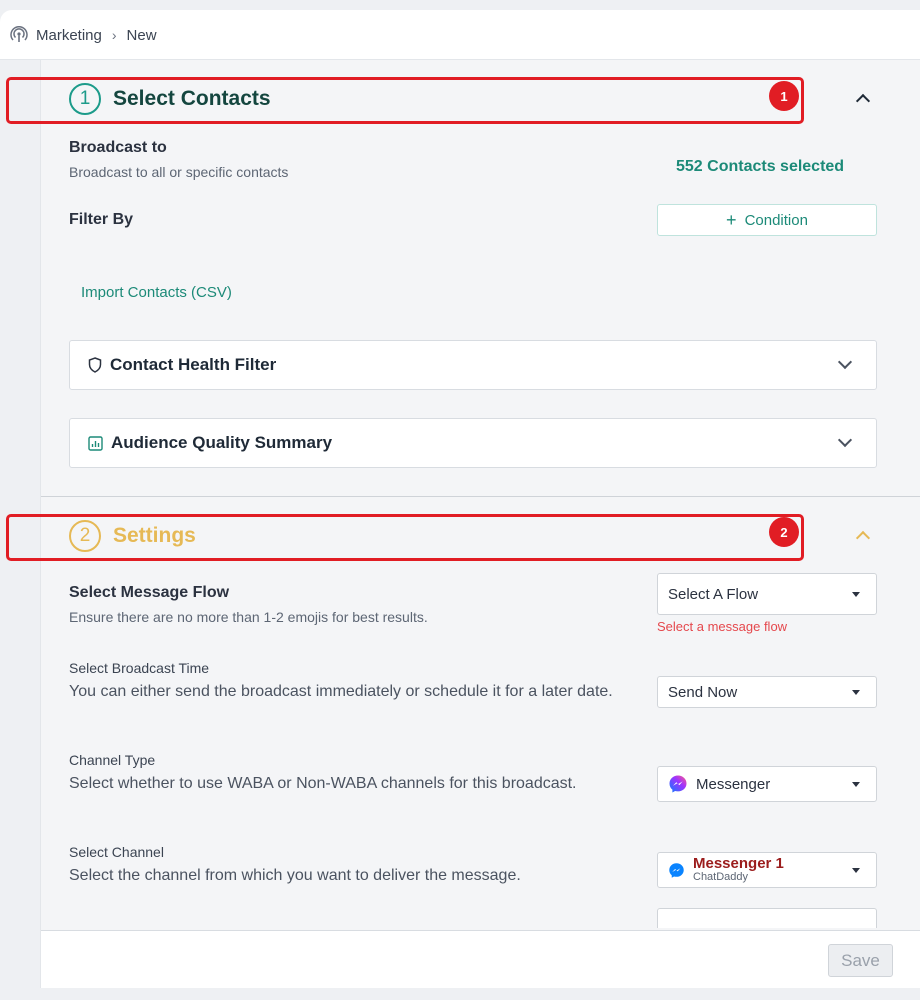 The image size is (920, 1000). I want to click on message-flow-label: Select Message Flow, so click(149, 592).